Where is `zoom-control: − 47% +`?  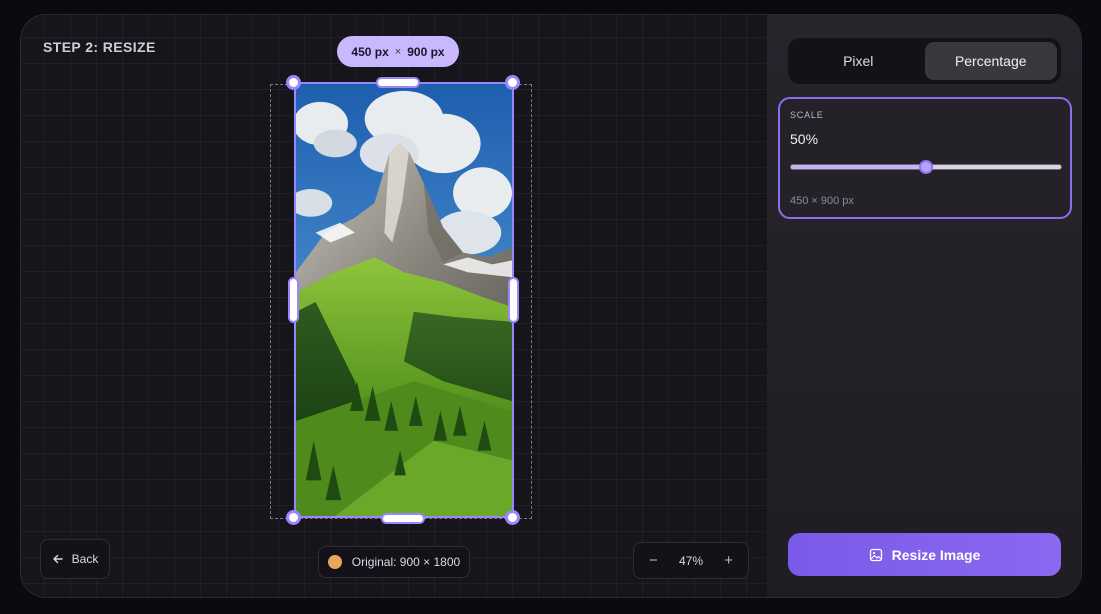
zoom-control: − 47% + is located at coordinates (691, 560).